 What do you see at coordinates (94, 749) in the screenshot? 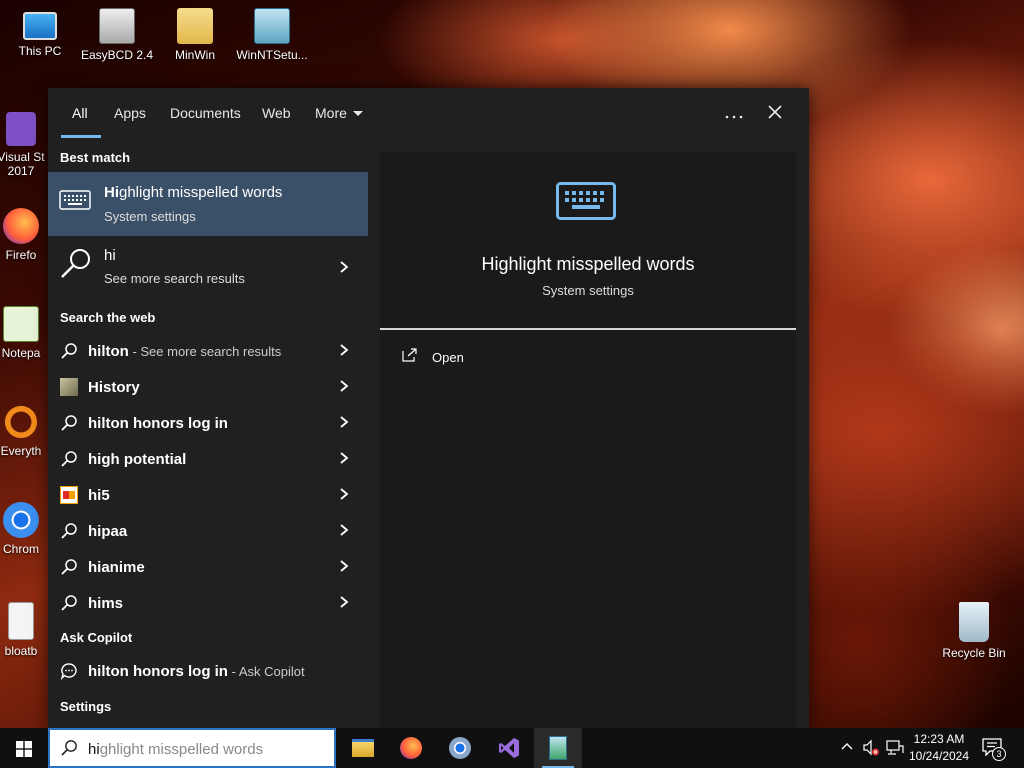
I see `search-typed-text: hi` at bounding box center [94, 749].